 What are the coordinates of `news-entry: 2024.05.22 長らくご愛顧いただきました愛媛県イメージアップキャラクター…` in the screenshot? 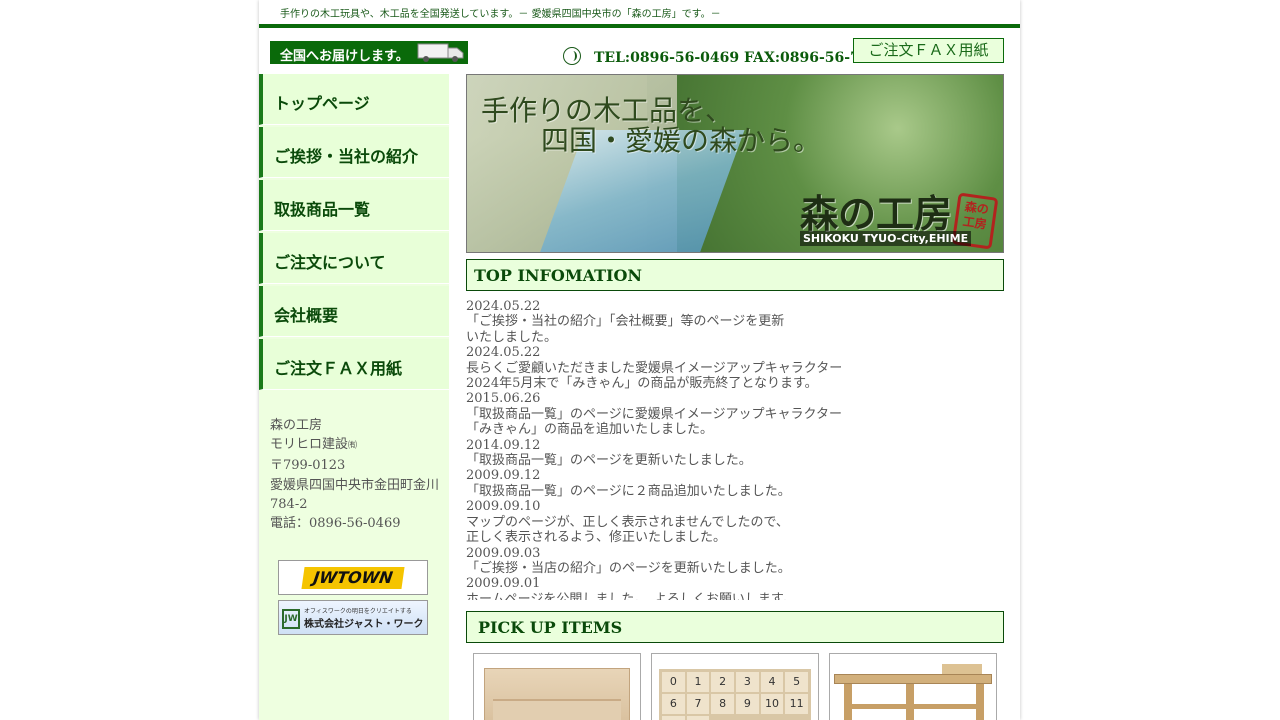 It's located at (735, 368).